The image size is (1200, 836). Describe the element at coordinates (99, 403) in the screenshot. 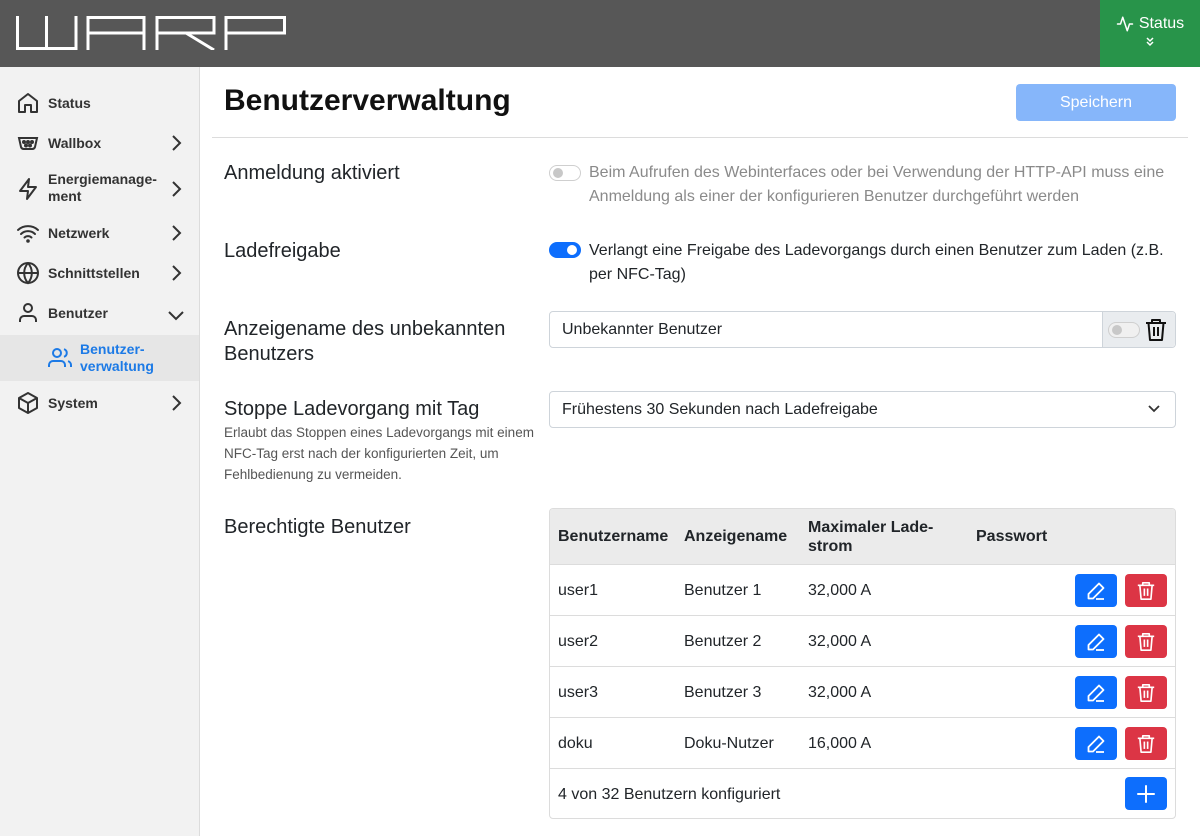

I see `sidebar-item-system: System` at that location.